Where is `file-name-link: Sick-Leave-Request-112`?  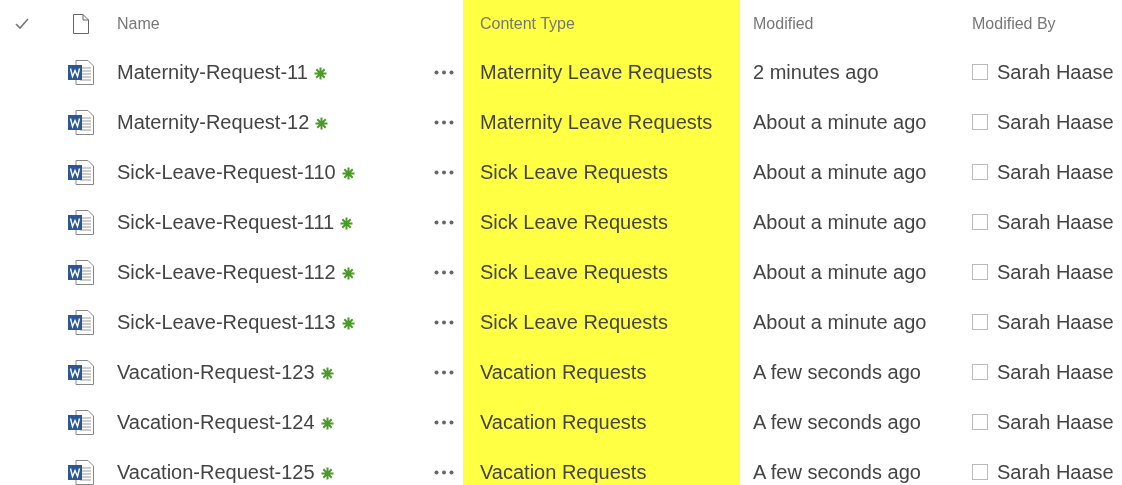 file-name-link: Sick-Leave-Request-112 is located at coordinates (226, 272).